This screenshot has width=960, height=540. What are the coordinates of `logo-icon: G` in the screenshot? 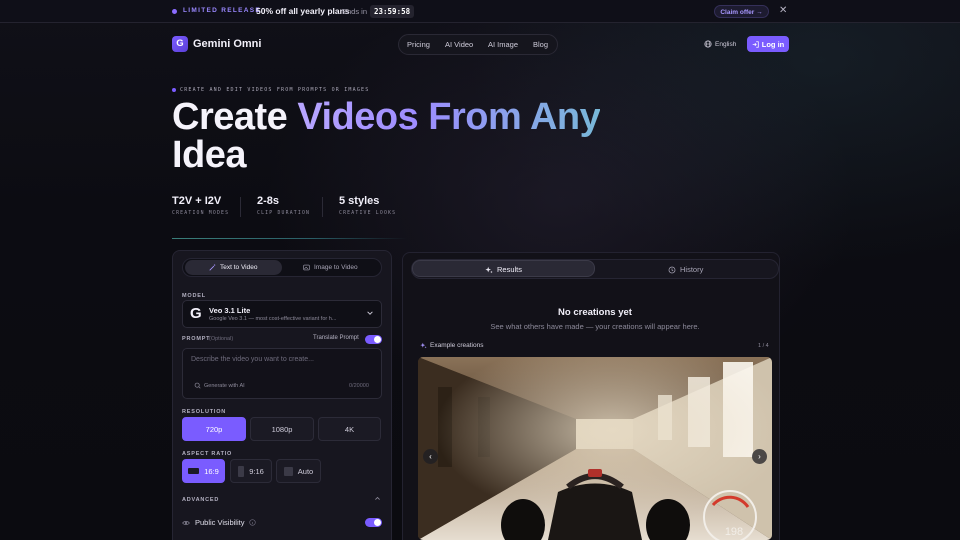 It's located at (180, 44).